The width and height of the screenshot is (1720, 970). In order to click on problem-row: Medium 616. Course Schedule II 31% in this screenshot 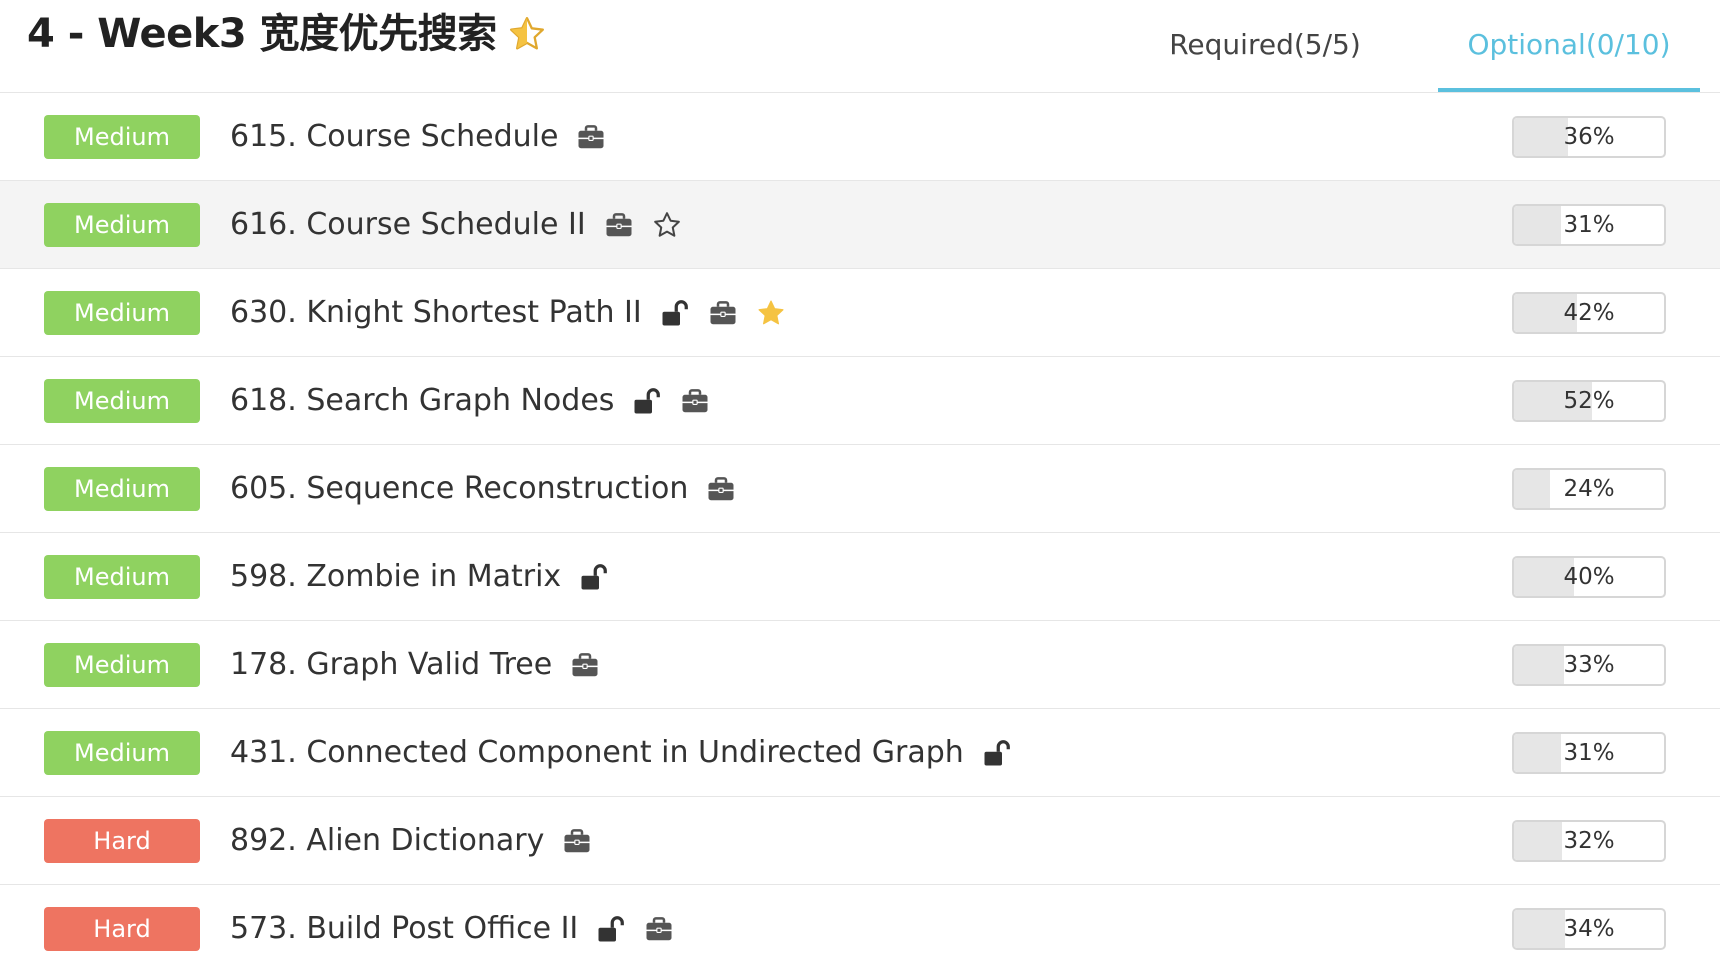, I will do `click(860, 225)`.